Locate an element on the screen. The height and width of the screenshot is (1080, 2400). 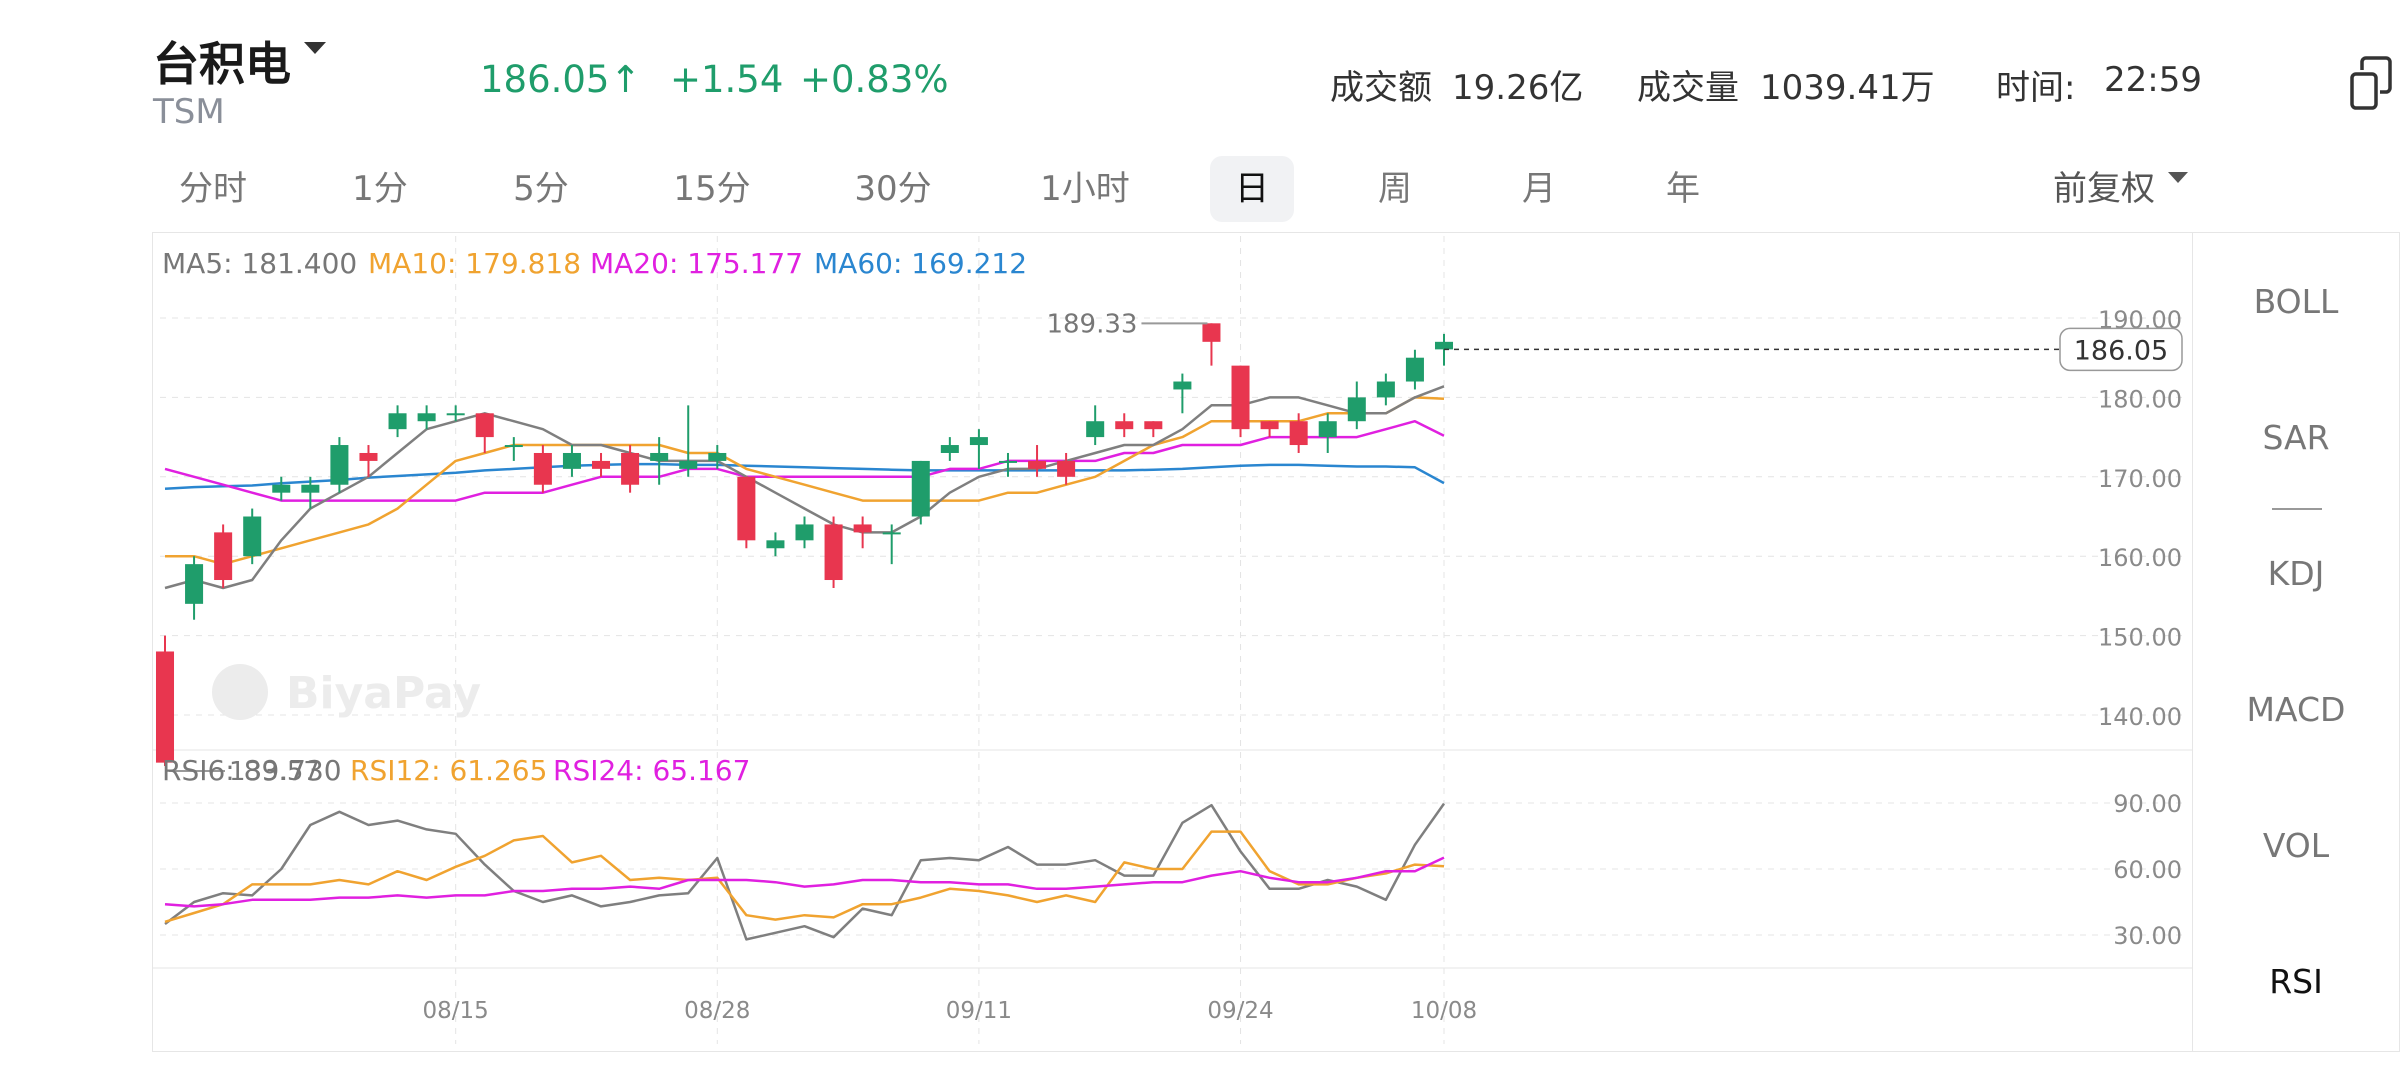
rsi-y-tick-label: 60.00 is located at coordinates (2147, 870).